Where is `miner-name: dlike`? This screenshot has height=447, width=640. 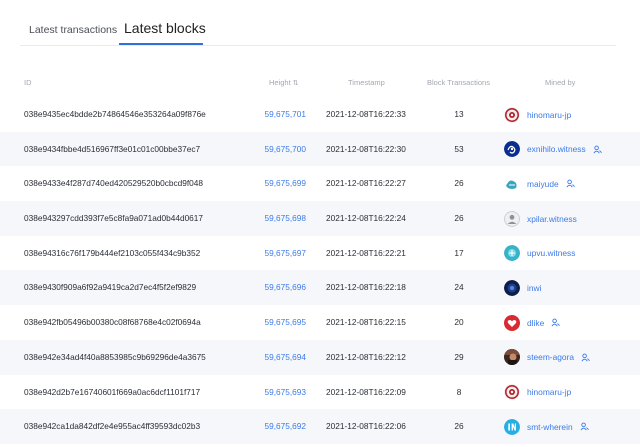
miner-name: dlike is located at coordinates (536, 322).